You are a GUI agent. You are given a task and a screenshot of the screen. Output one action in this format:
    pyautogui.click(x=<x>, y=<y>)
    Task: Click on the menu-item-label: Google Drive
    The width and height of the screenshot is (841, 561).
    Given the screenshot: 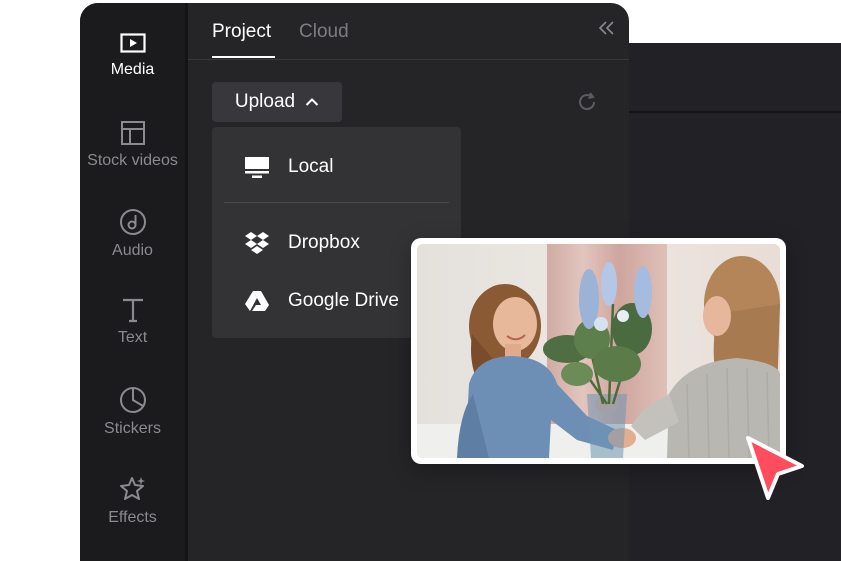 What is the action you would take?
    pyautogui.click(x=343, y=300)
    